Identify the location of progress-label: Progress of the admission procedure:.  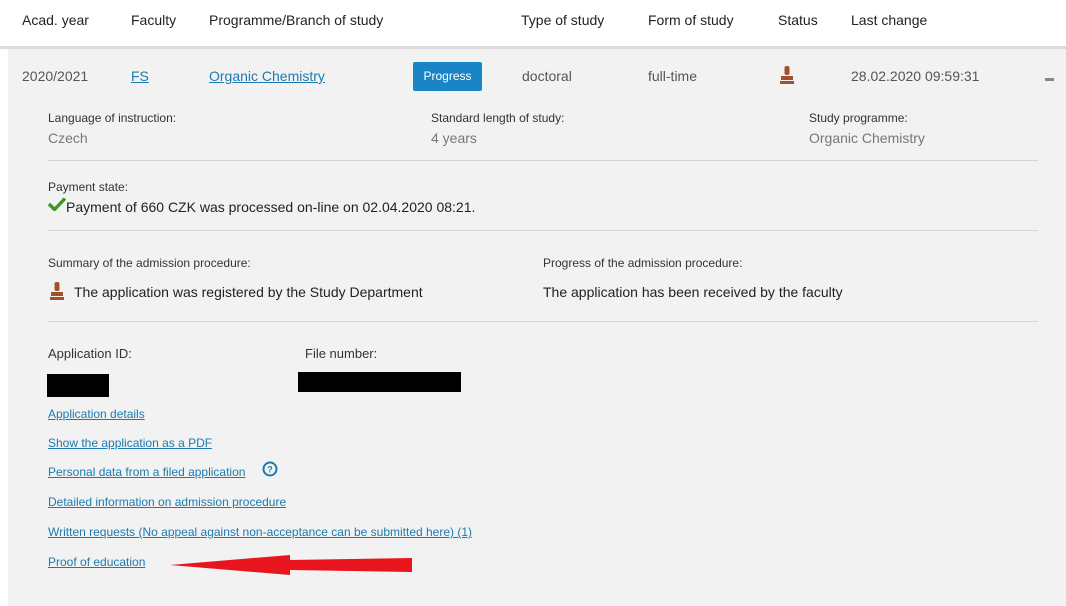
(643, 263).